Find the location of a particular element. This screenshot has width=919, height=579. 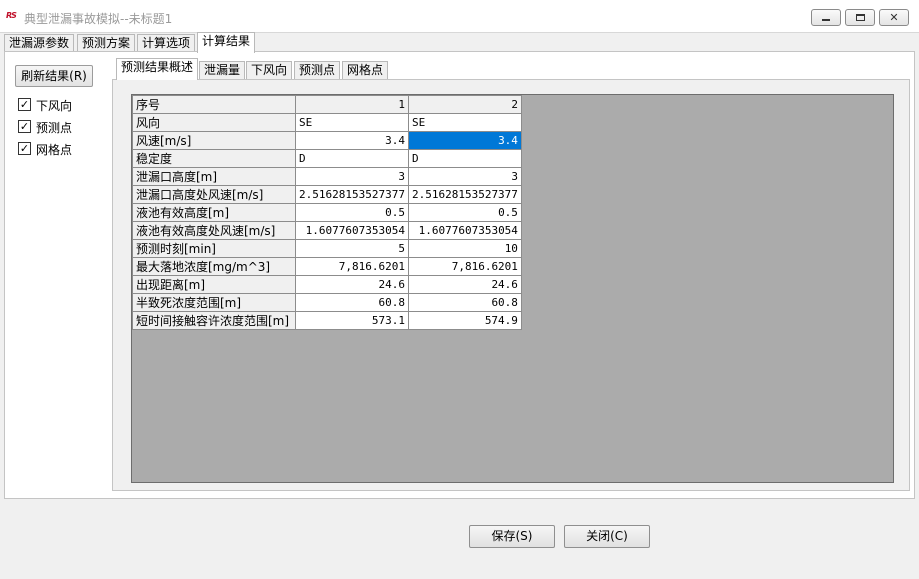

tab-calc-results: 计算结果 is located at coordinates (226, 42).